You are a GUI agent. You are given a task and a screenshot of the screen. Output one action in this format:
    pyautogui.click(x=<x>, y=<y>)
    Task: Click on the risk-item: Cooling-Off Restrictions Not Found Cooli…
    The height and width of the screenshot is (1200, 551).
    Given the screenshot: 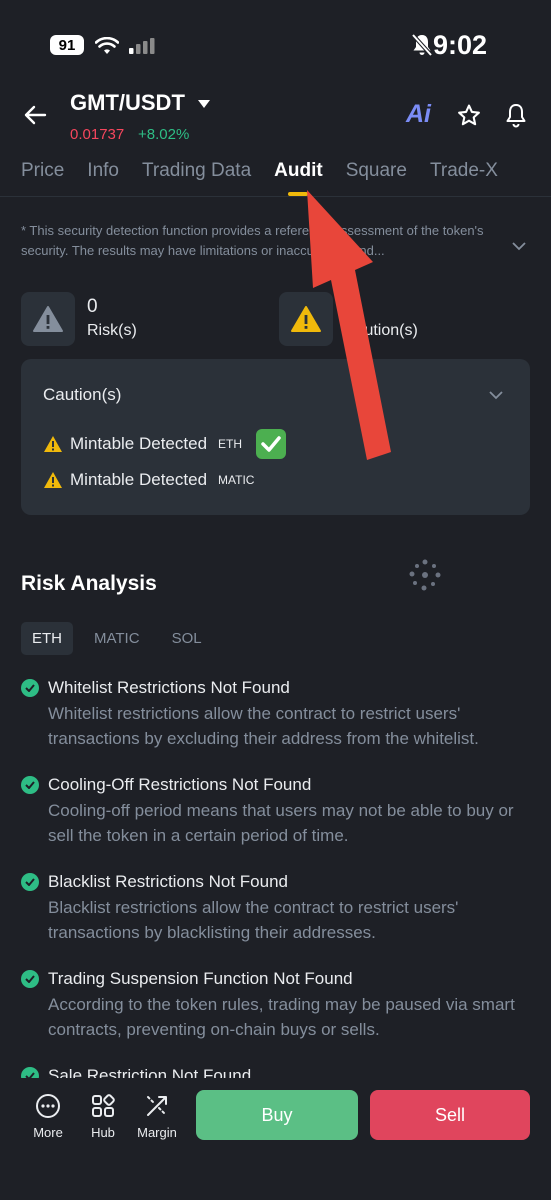 What is the action you would take?
    pyautogui.click(x=277, y=811)
    